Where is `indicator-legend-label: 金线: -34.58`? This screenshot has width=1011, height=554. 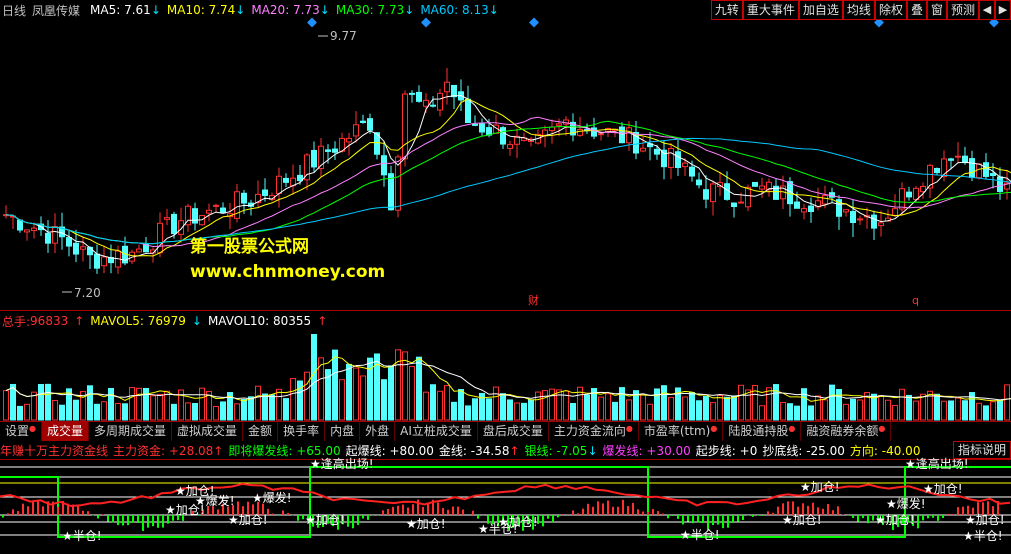 indicator-legend-label: 金线: -34.58 is located at coordinates (474, 451).